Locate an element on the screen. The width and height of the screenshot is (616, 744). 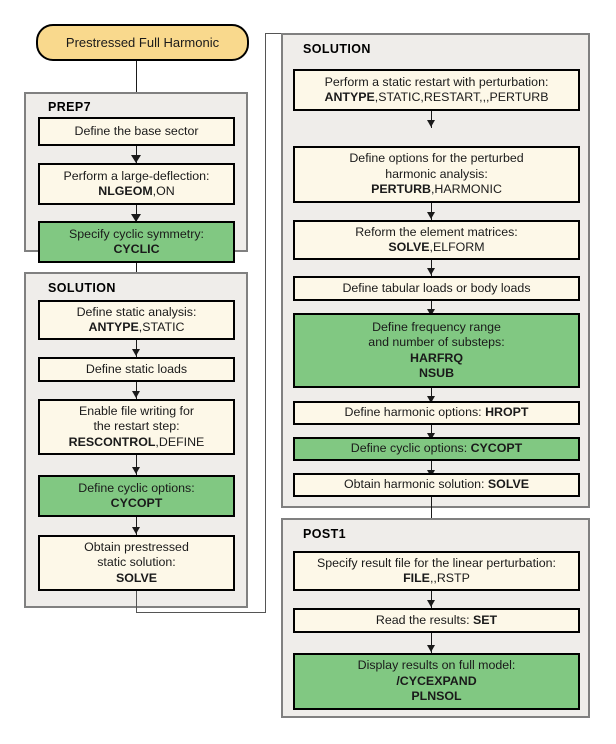
node-nlgeom: Perform a large-deflection: NLGEOM,ON is located at coordinates (136, 184).